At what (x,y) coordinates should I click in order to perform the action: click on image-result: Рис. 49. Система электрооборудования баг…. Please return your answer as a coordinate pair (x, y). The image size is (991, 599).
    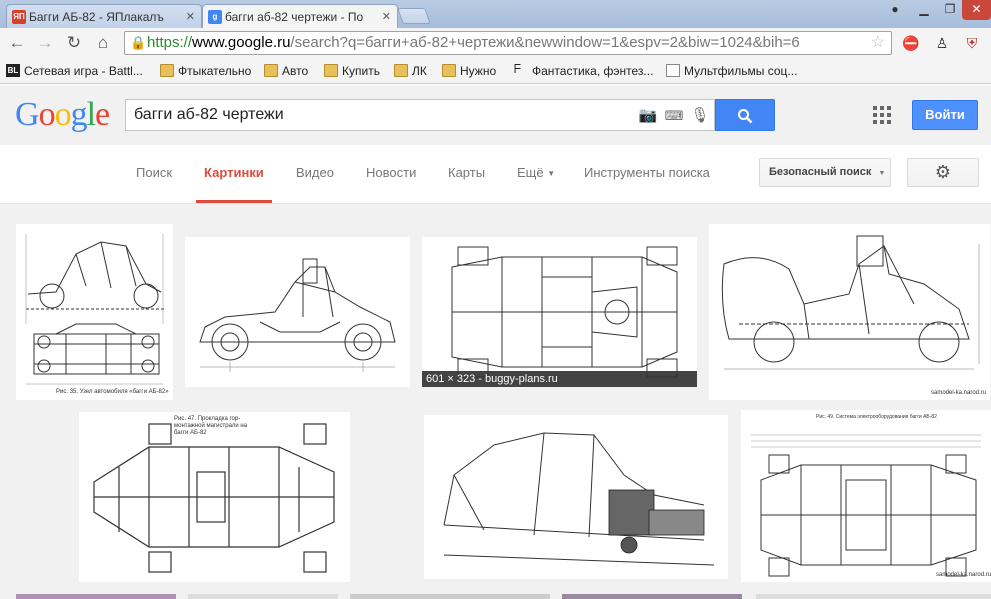
    Looking at the image, I should click on (866, 496).